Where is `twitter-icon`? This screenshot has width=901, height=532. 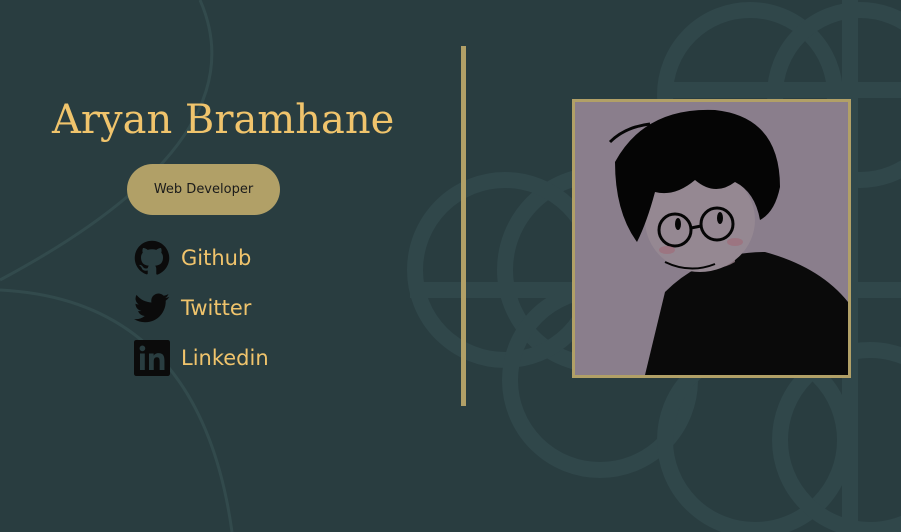
twitter-icon is located at coordinates (152, 308).